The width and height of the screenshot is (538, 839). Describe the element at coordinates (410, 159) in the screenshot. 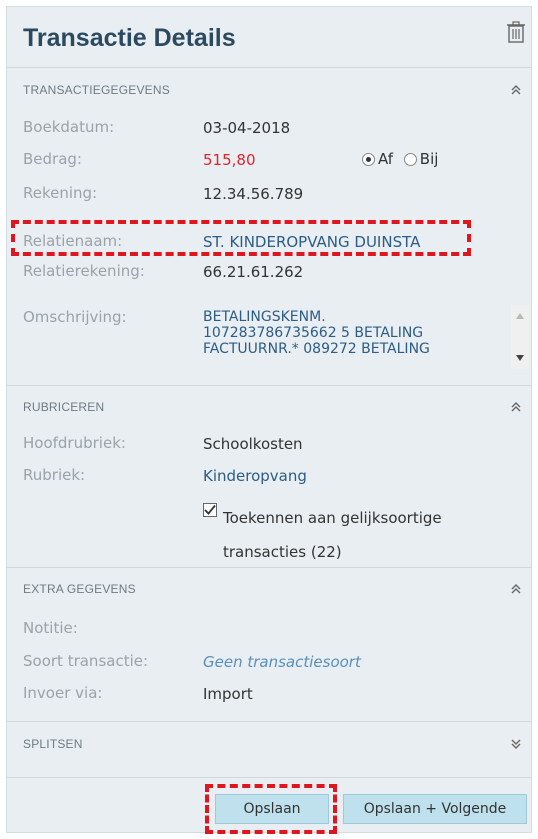

I see `radio-bij-button` at that location.